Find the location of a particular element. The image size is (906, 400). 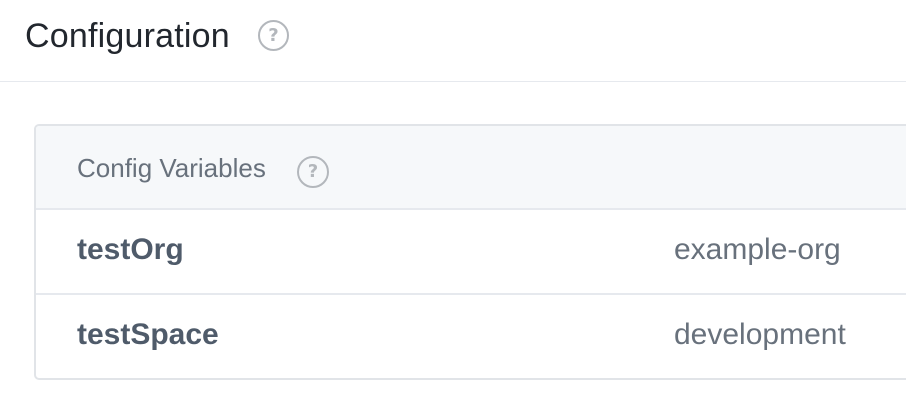

config-variable-key: testSpace is located at coordinates (148, 334).